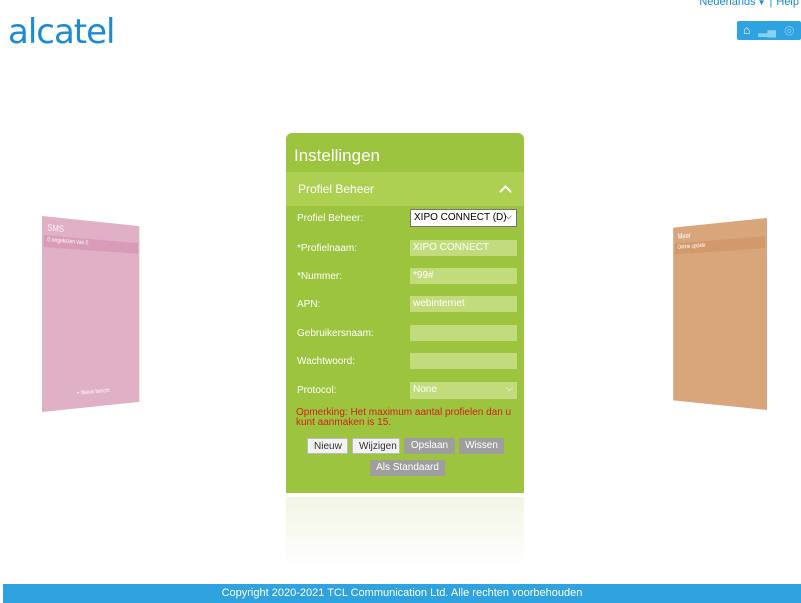  Describe the element at coordinates (405, 189) in the screenshot. I see `profile-section-header: Profiel Beheer` at that location.